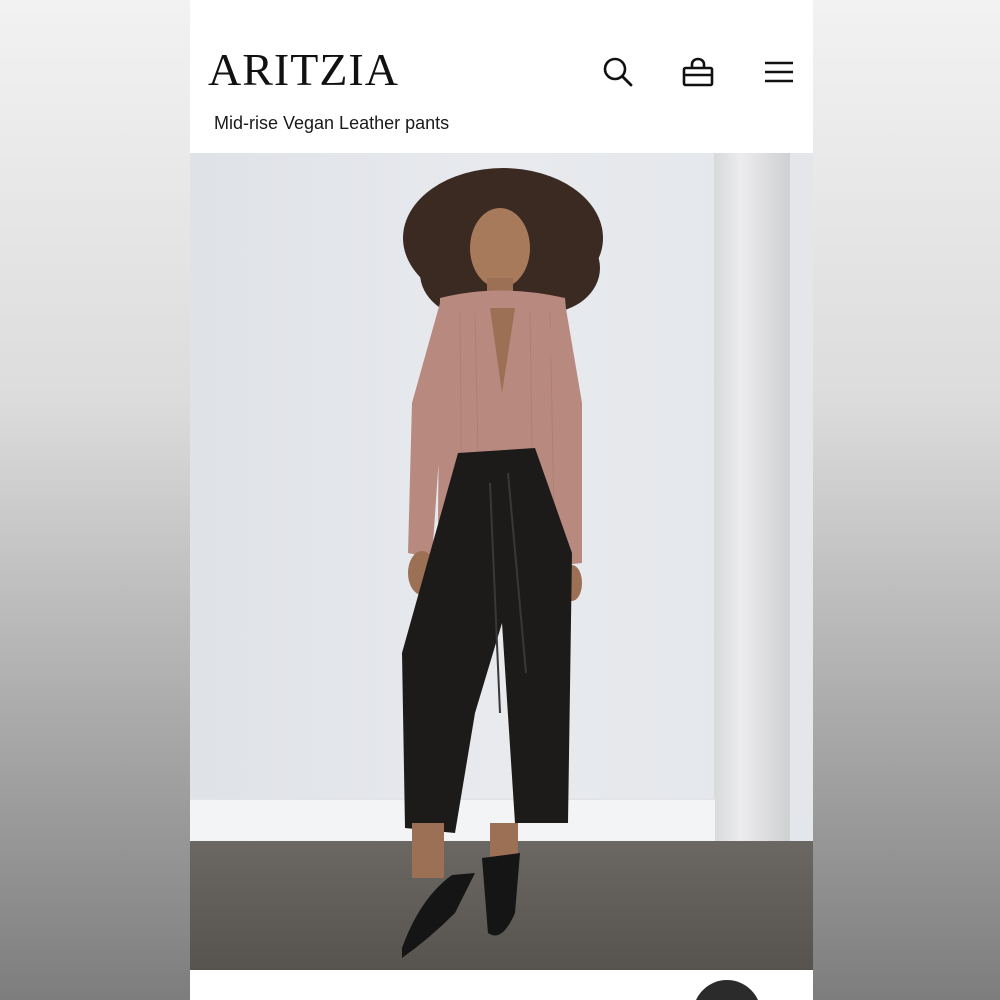 This screenshot has height=1000, width=1000. Describe the element at coordinates (698, 72) in the screenshot. I see `shopping-bag-icon` at that location.